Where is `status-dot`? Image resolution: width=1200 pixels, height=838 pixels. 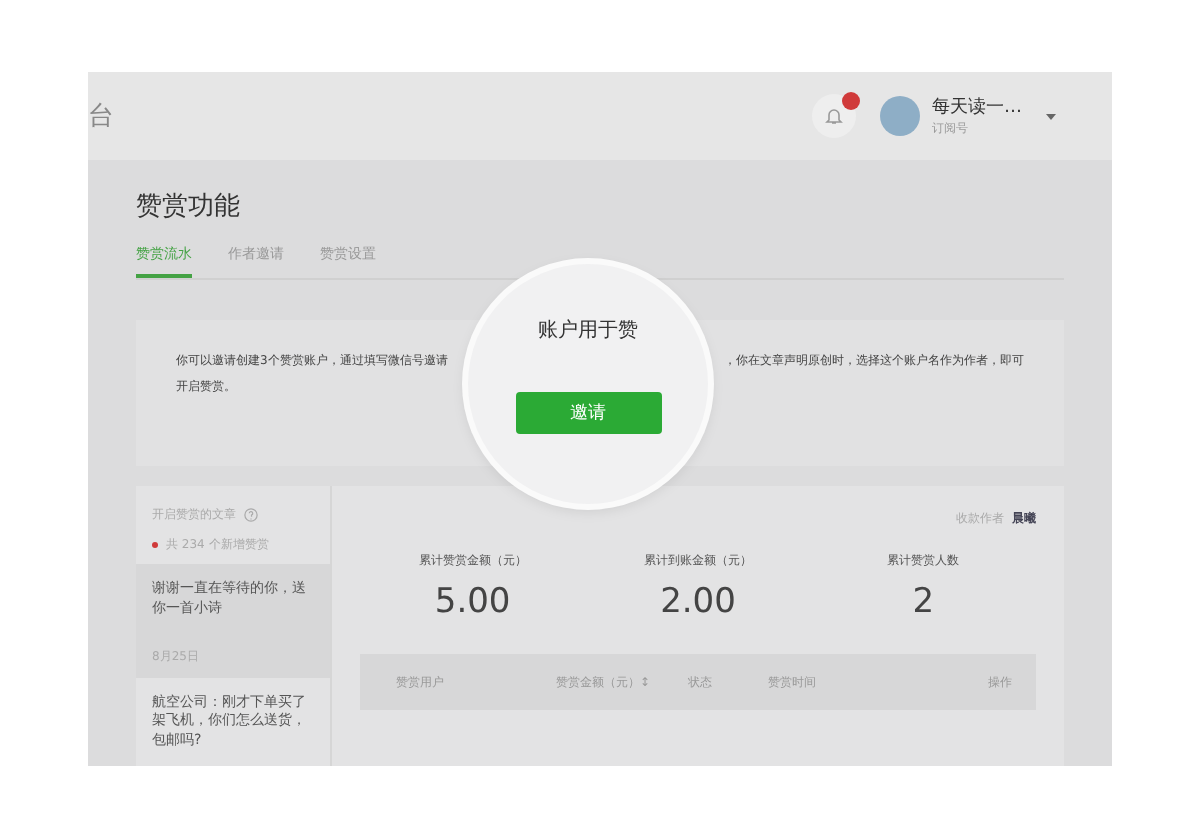 status-dot is located at coordinates (155, 545).